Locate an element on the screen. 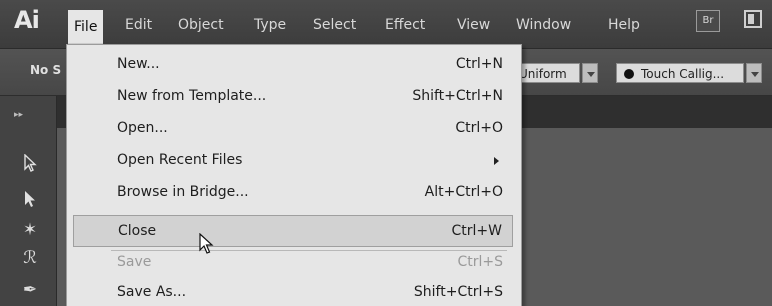 This screenshot has width=772, height=306. menu-item-shortcut: Ctrl+N is located at coordinates (479, 64).